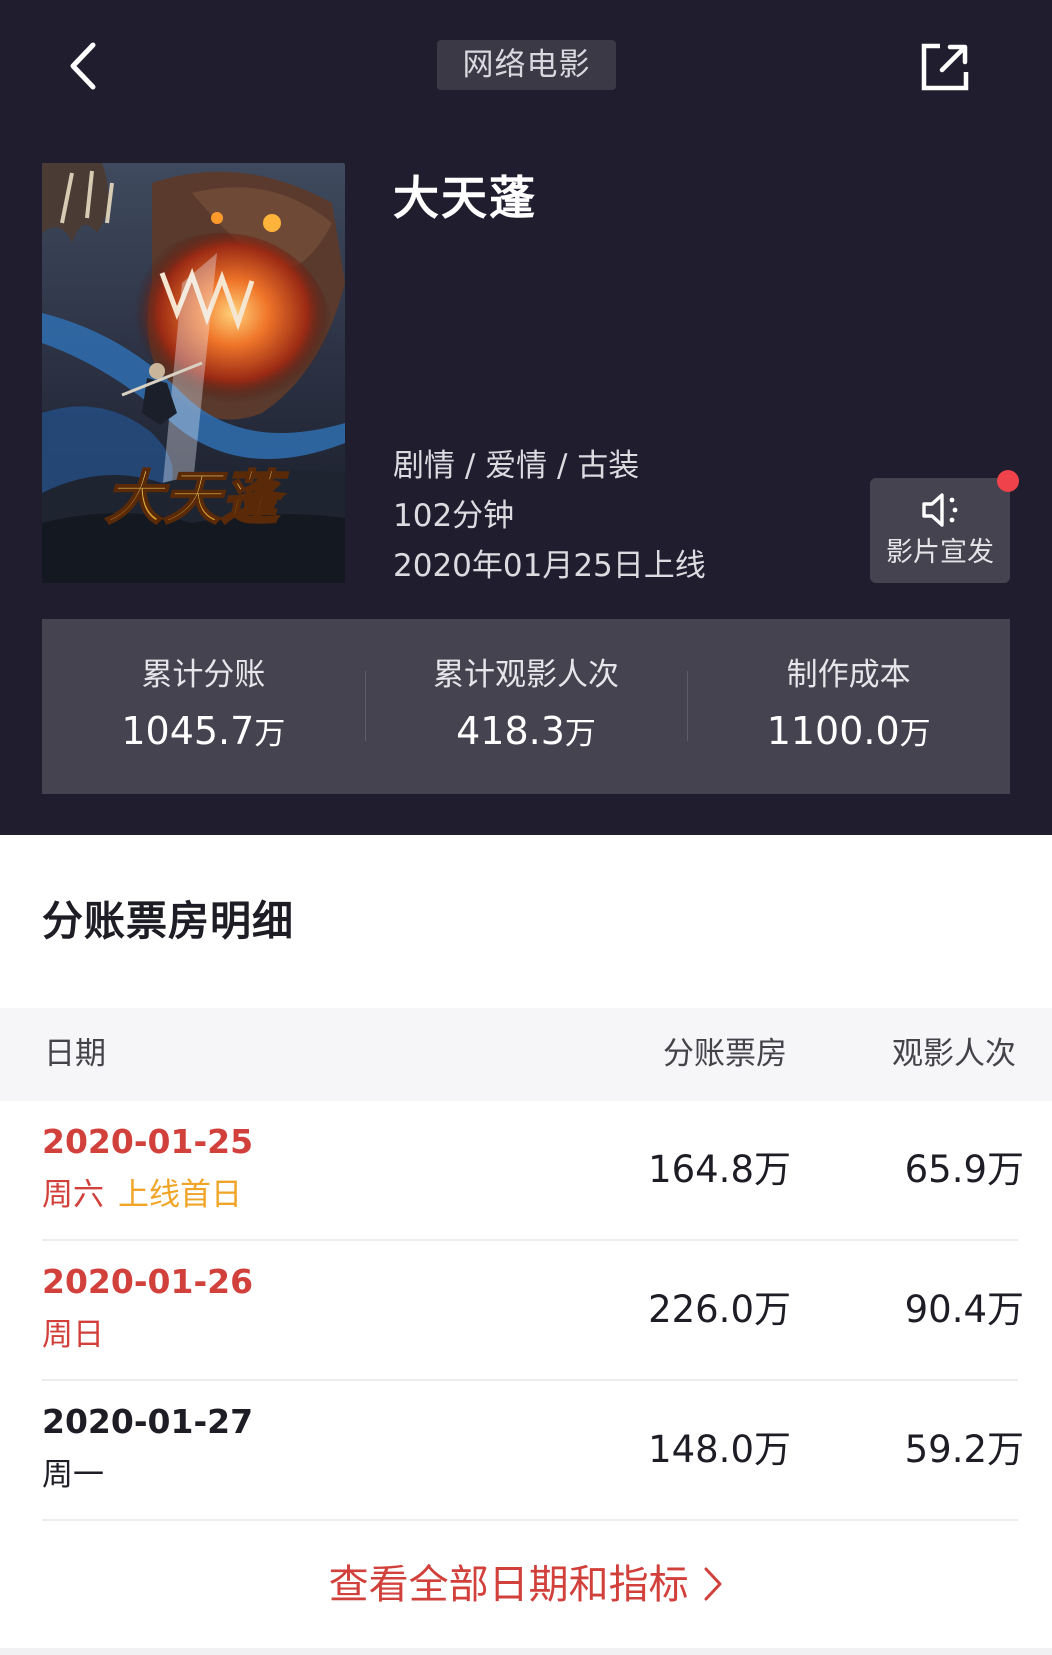 The width and height of the screenshot is (1052, 1655). Describe the element at coordinates (526, 1054) in the screenshot. I see `table-header: 日期 分账票房 观影人次` at that location.